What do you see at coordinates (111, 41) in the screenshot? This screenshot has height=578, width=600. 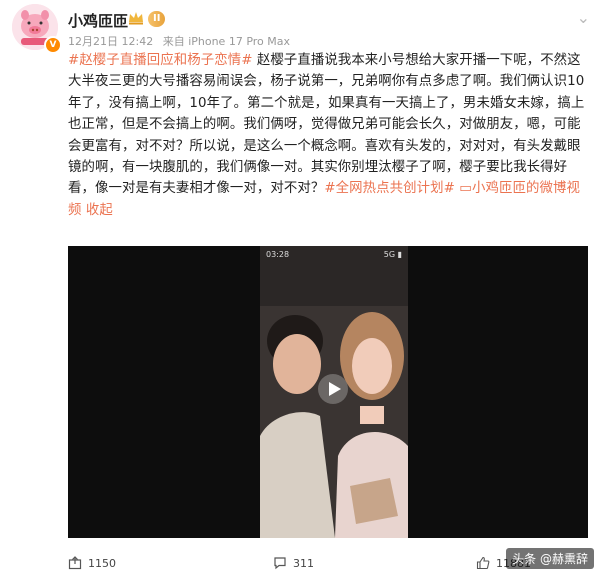 I see `post-date: 12月21日 12:42` at bounding box center [111, 41].